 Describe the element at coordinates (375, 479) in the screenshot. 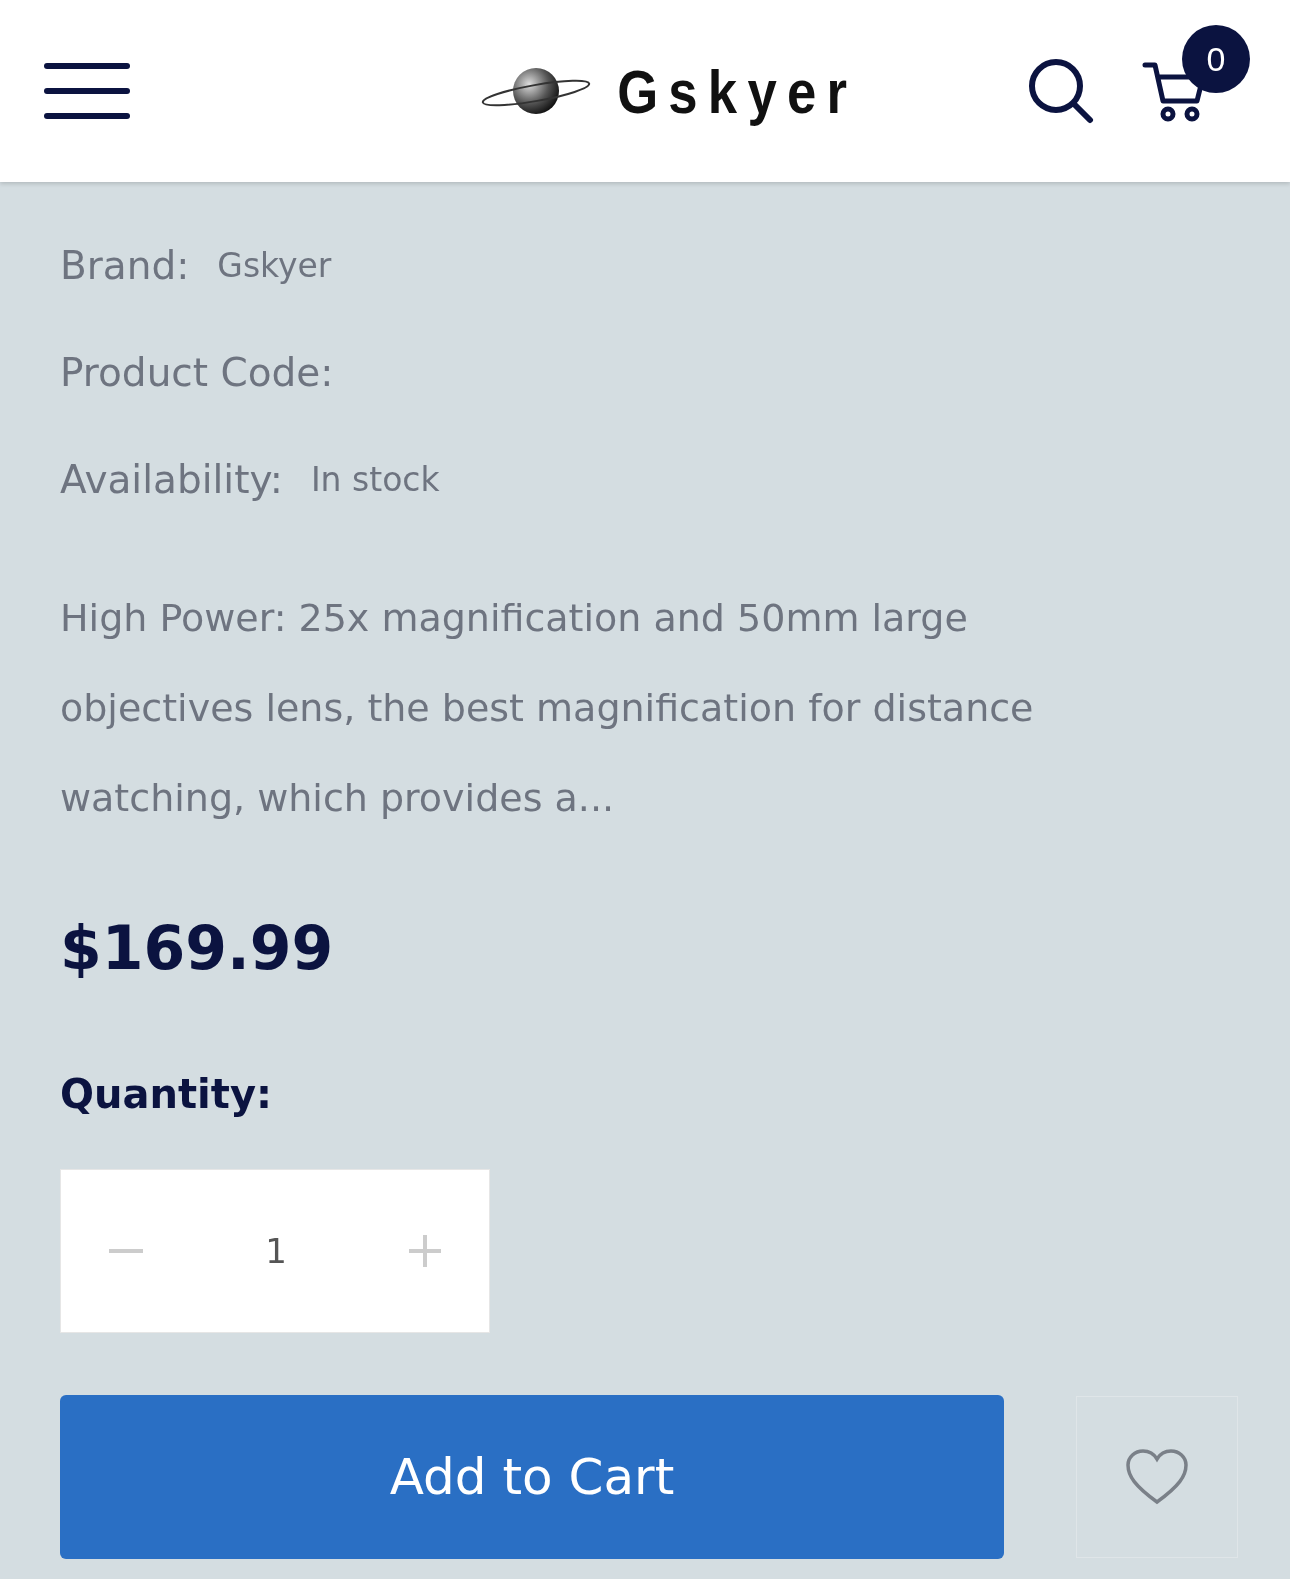

I see `detail-value: In stock` at that location.